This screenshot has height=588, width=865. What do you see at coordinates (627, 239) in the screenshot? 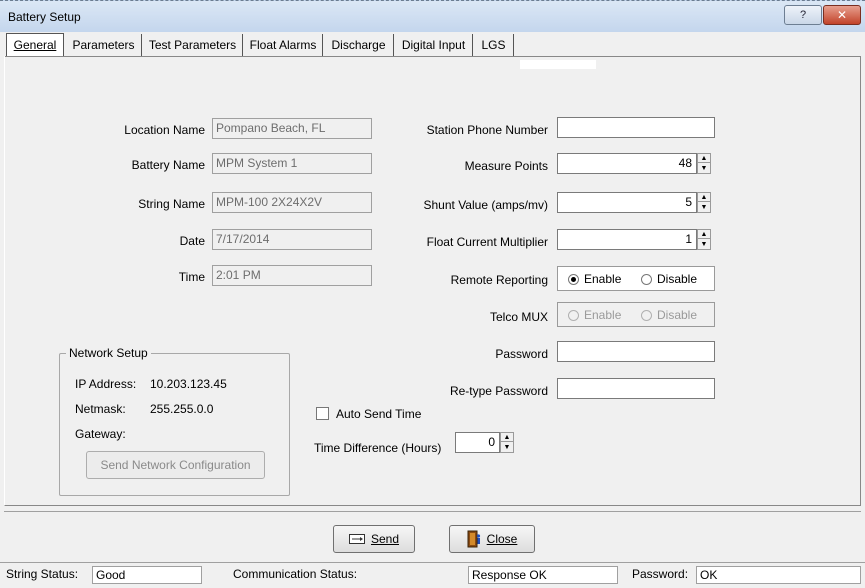
I see `float-multiplier-input: 1` at bounding box center [627, 239].